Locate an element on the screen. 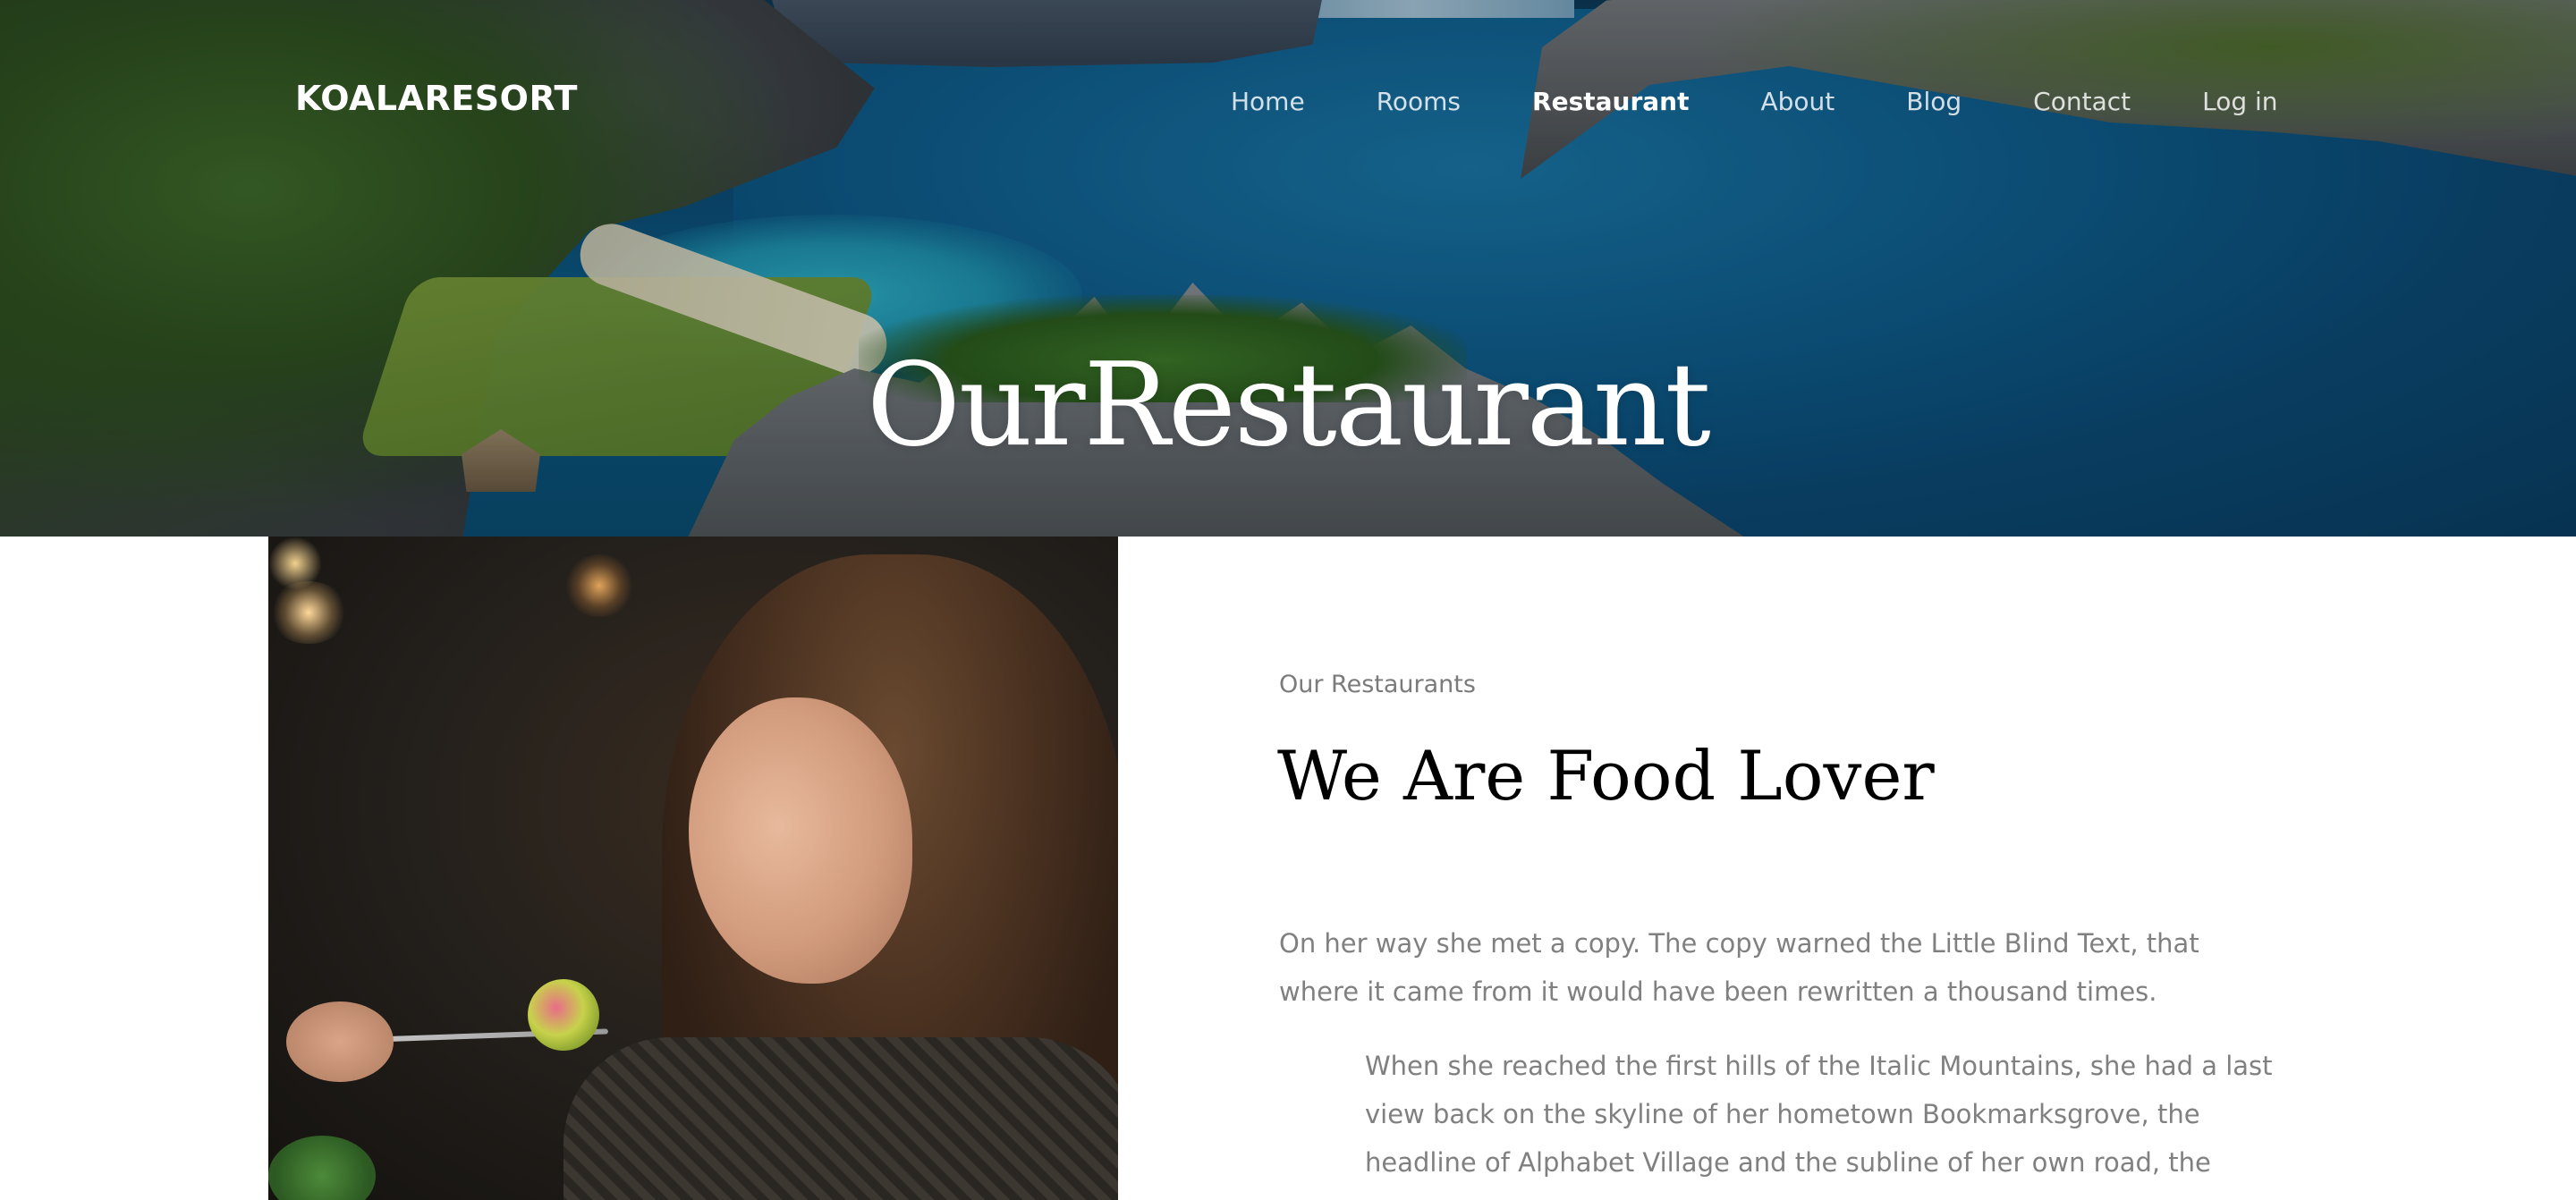  photo-woman-sweater is located at coordinates (841, 1119).